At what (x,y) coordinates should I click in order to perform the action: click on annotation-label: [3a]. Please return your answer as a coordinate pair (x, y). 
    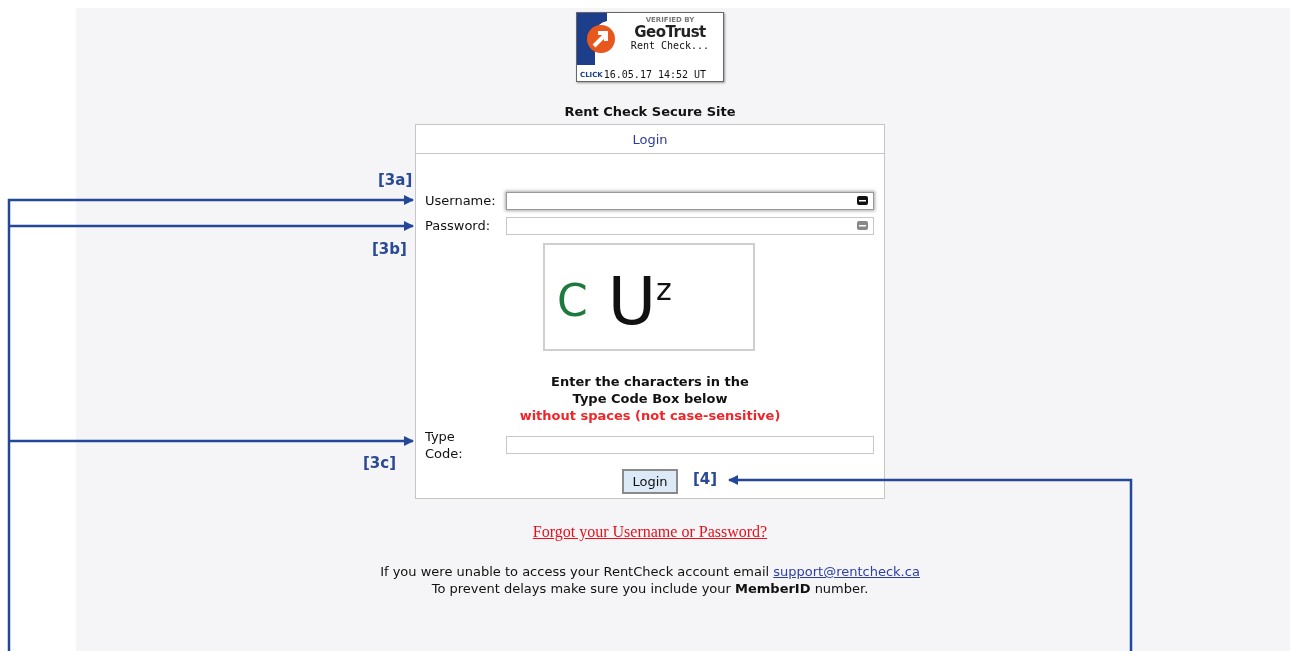
    Looking at the image, I should click on (395, 180).